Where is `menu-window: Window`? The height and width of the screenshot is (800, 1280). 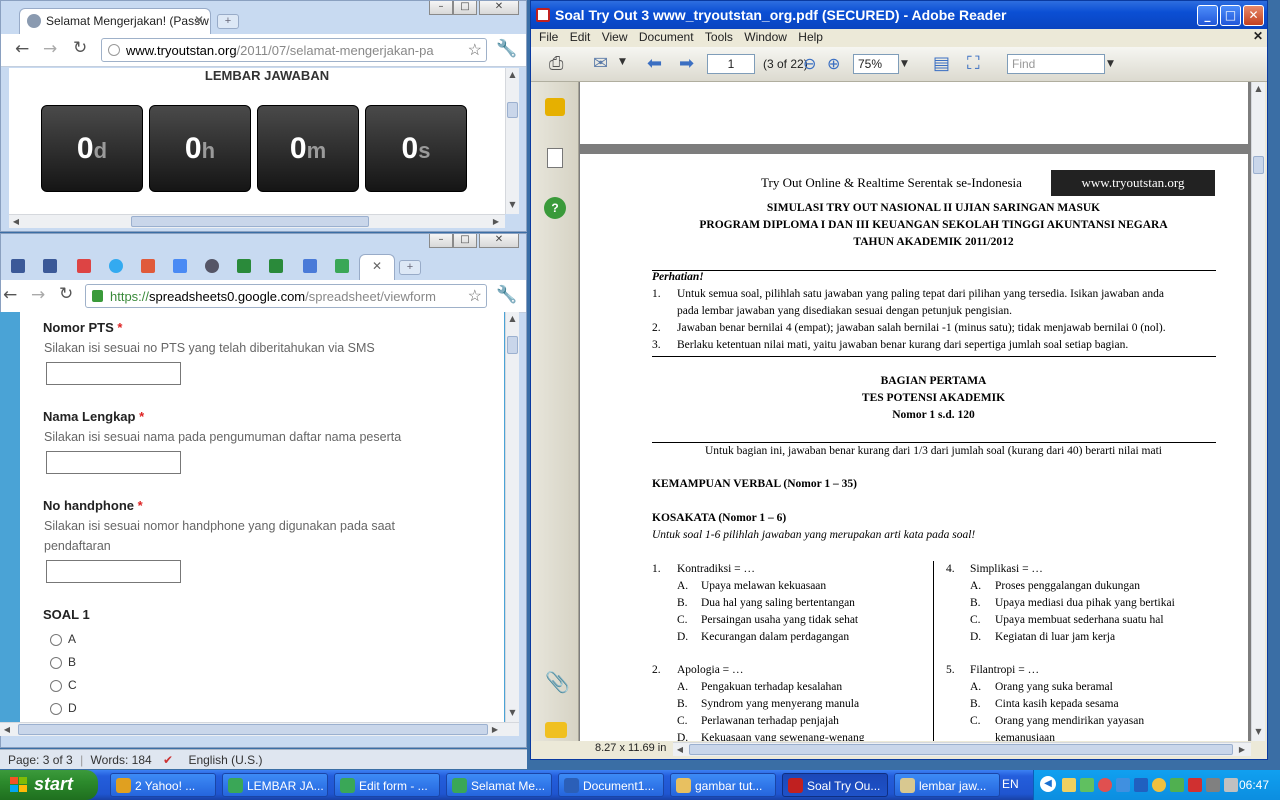
menu-window: Window is located at coordinates (765, 37).